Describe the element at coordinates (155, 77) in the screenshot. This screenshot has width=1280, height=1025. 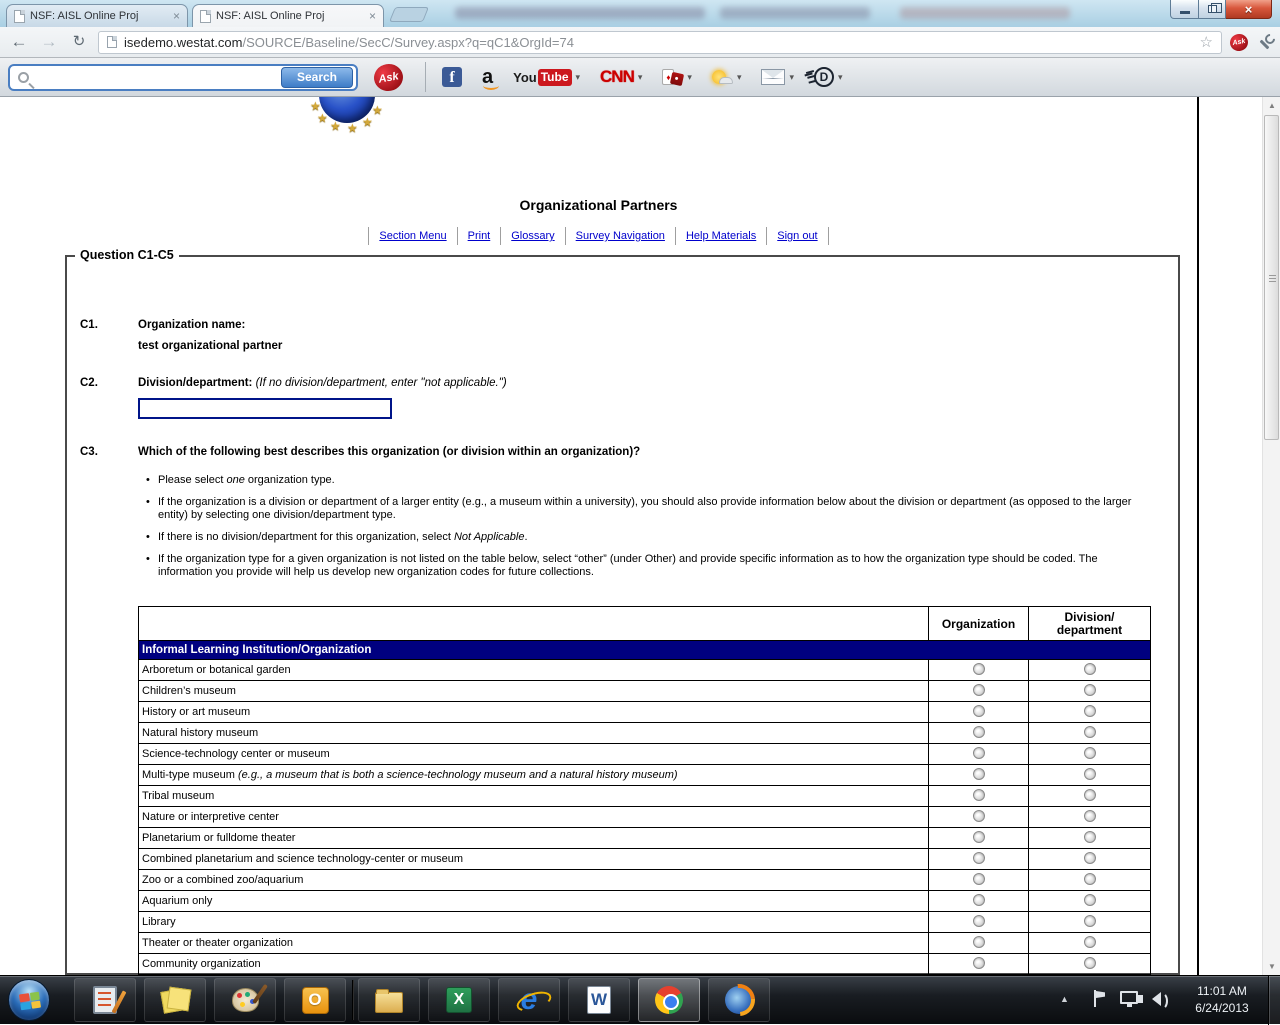
I see `toolbar-search-input` at that location.